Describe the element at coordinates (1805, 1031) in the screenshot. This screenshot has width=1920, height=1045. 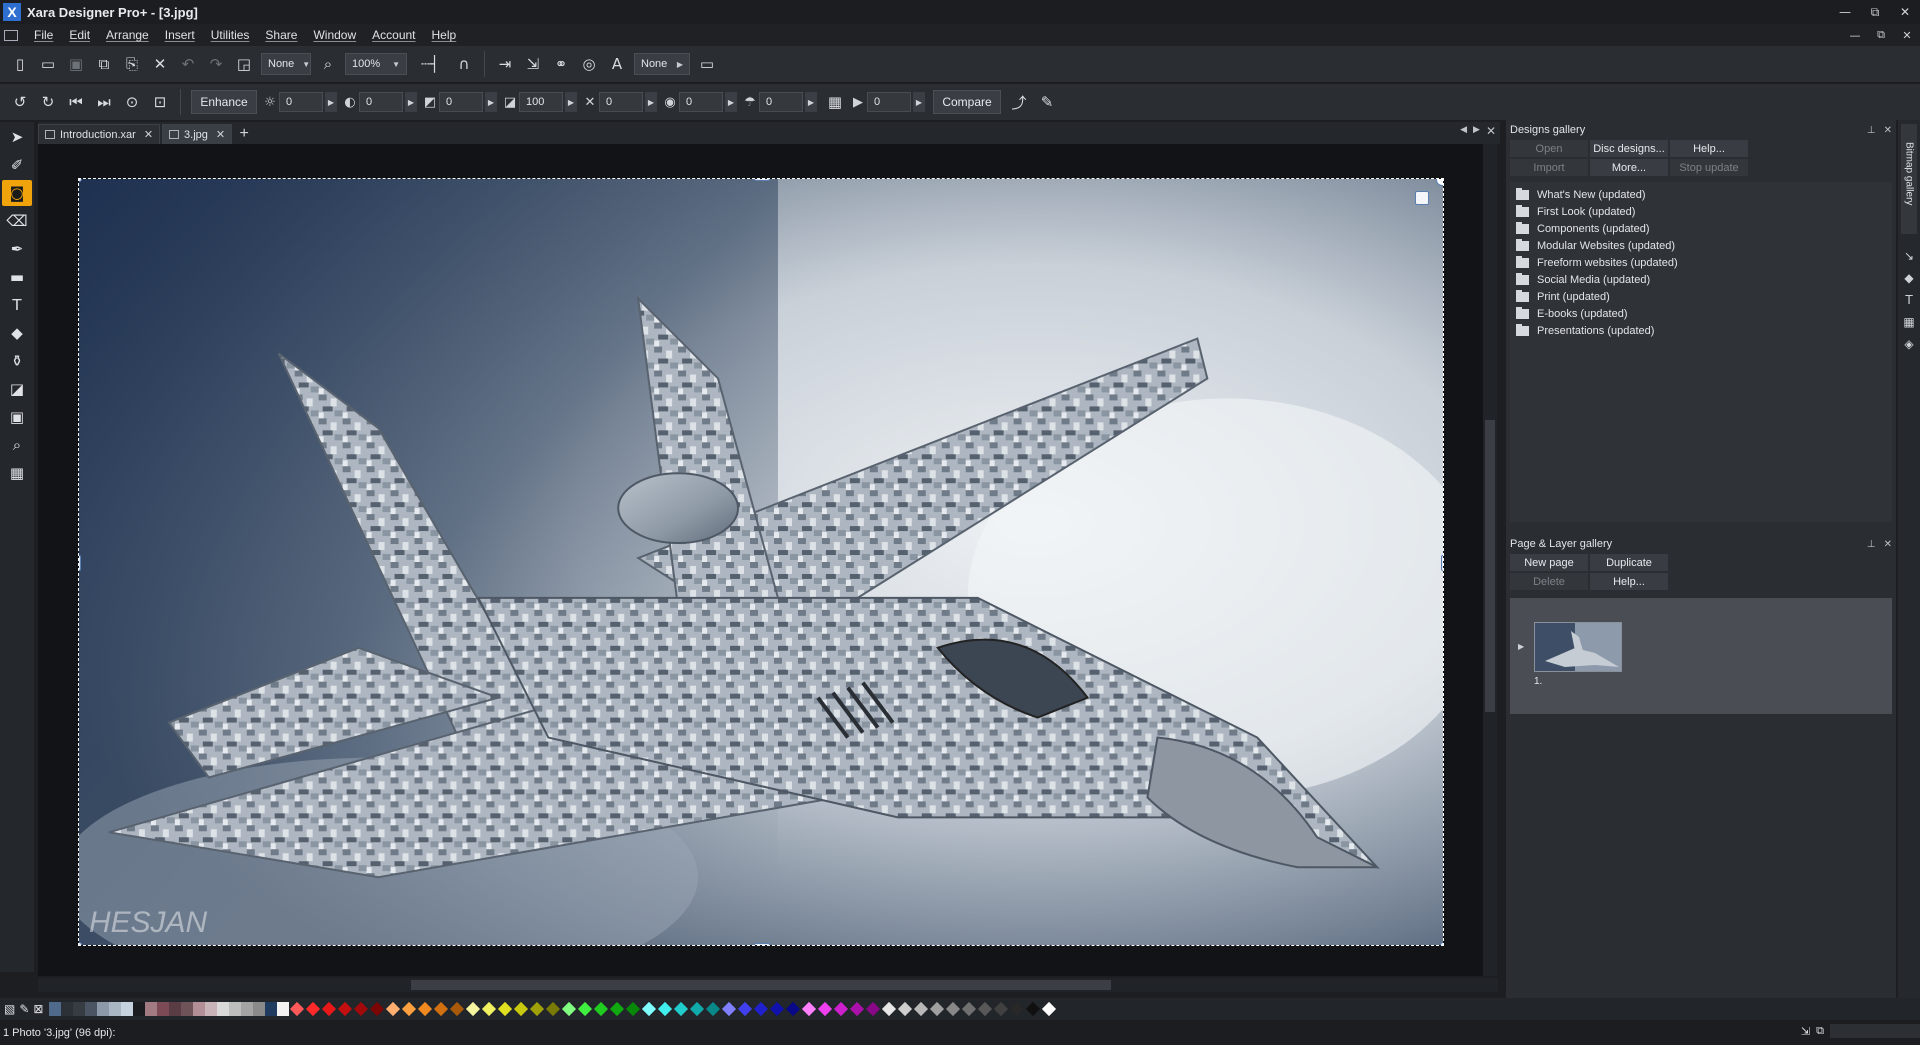
I see `snap-status-icon: ⇲` at that location.